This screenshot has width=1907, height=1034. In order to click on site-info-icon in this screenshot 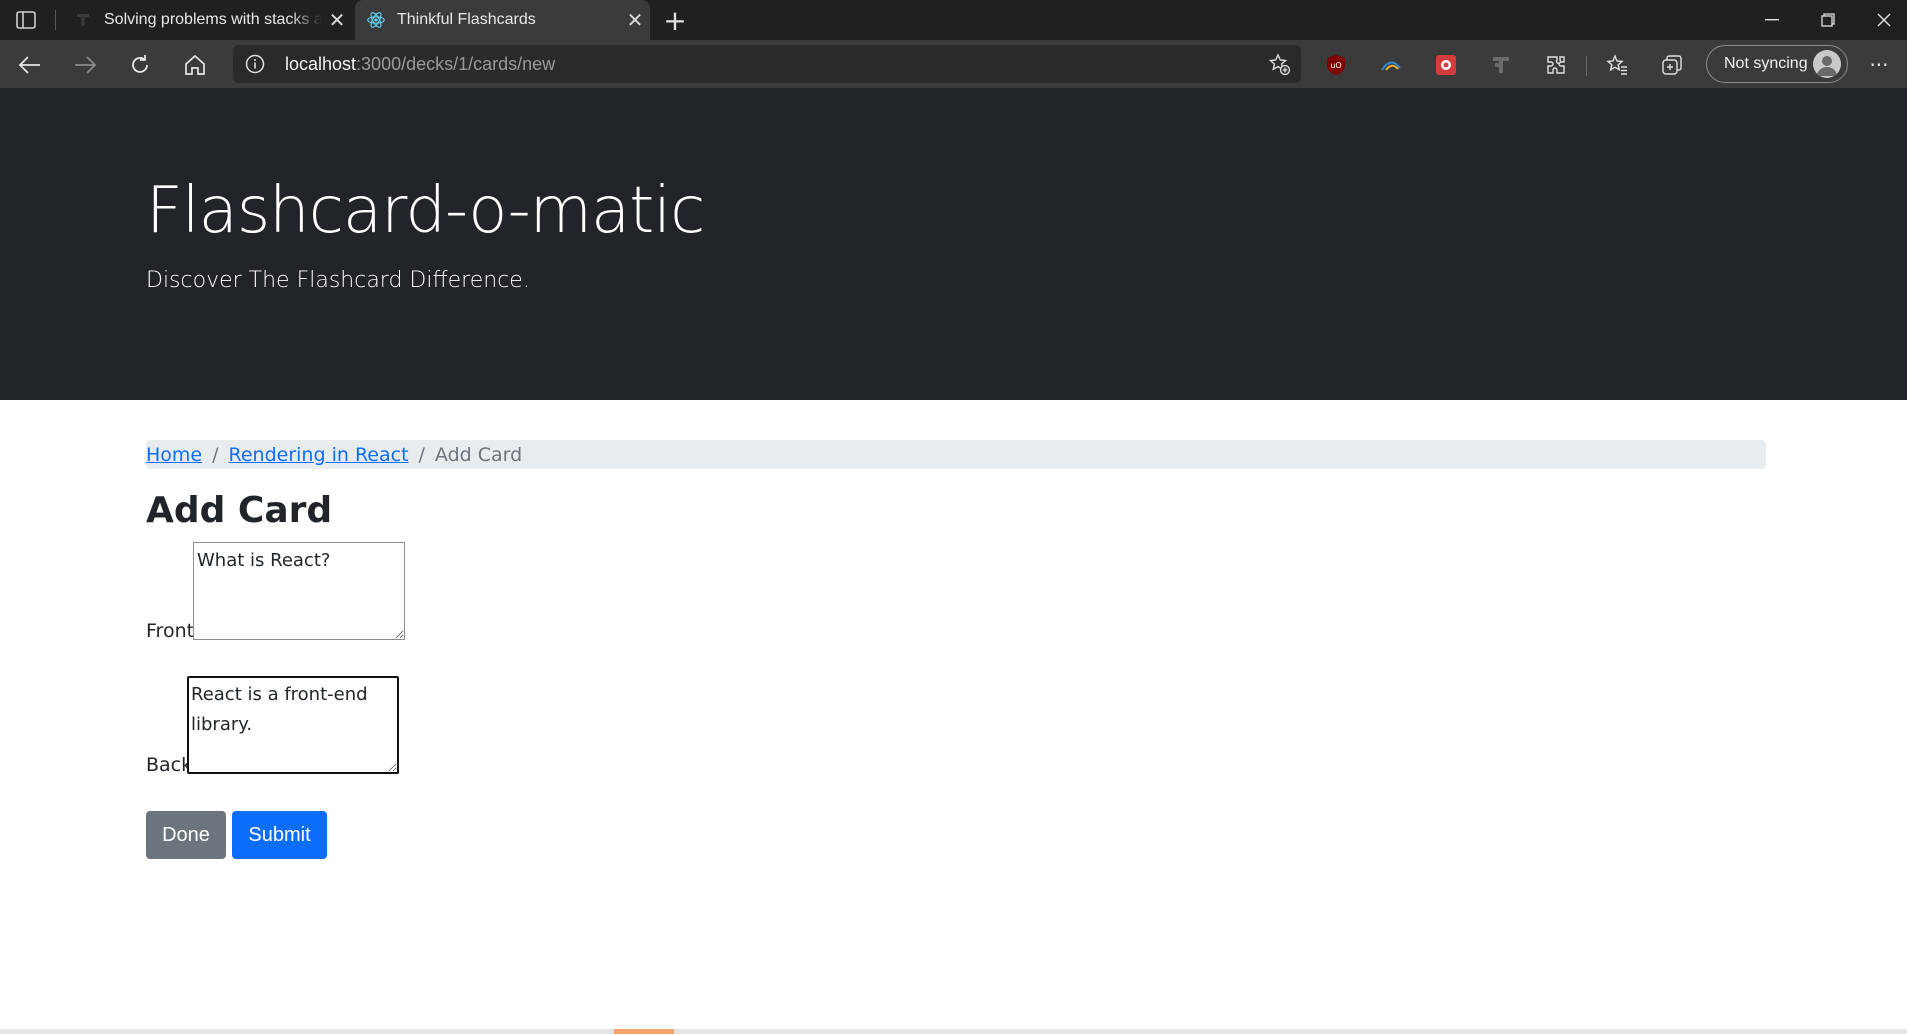, I will do `click(255, 64)`.